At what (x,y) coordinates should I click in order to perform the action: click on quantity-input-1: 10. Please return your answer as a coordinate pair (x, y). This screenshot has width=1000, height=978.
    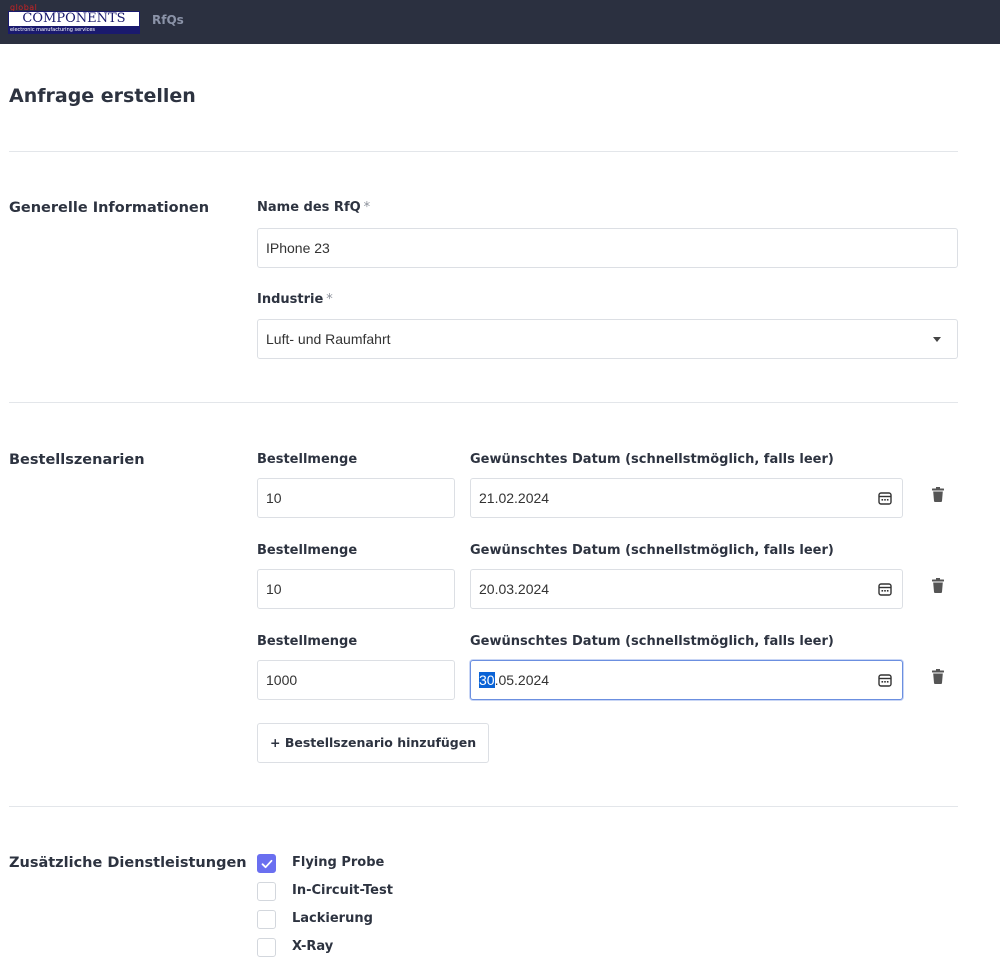
    Looking at the image, I should click on (356, 498).